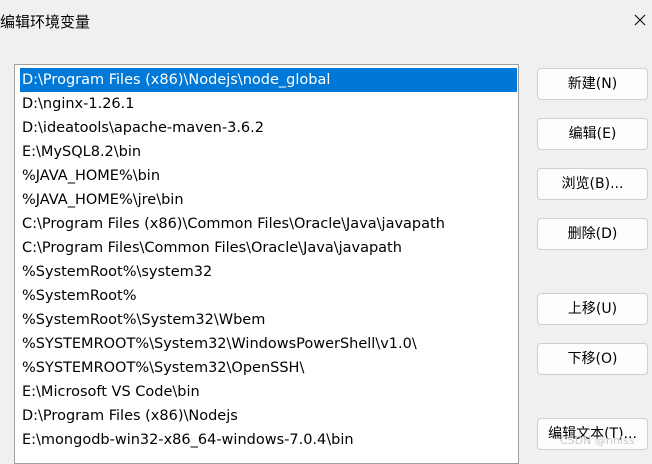 This screenshot has width=652, height=464. I want to click on list-item: E:\Microsoft VS Code\bin, so click(268, 392).